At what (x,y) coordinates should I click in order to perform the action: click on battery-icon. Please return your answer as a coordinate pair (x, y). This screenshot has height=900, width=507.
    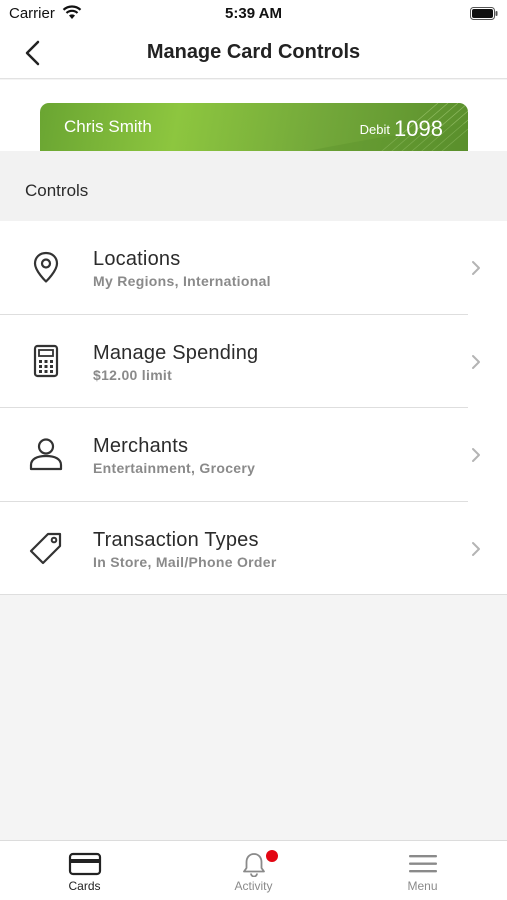
    Looking at the image, I should click on (484, 13).